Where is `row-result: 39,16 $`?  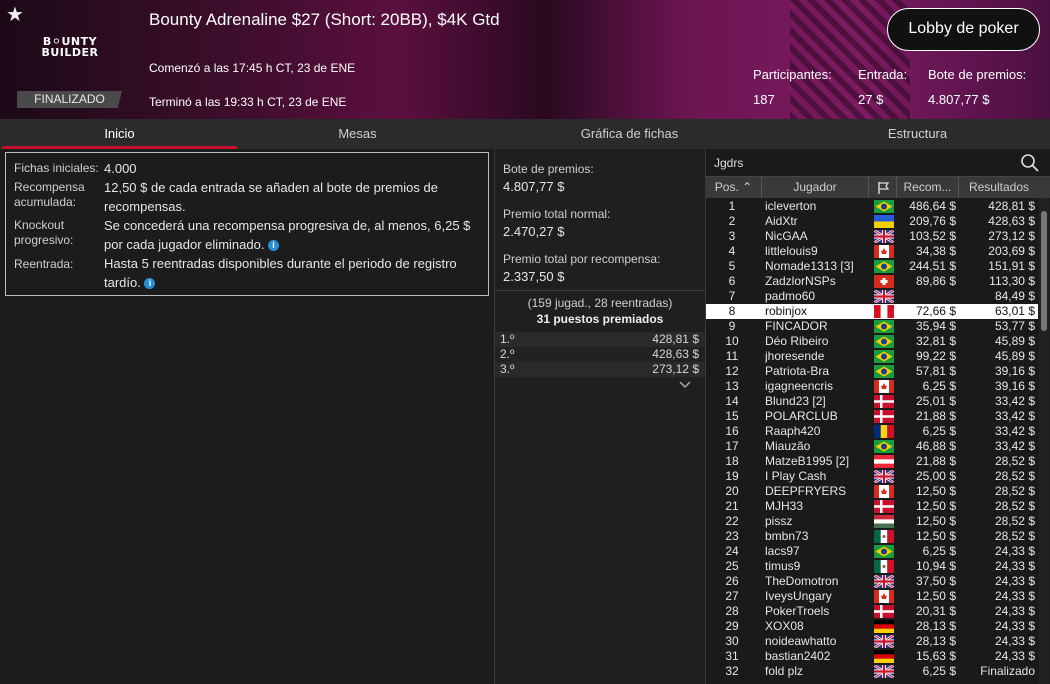 row-result: 39,16 $ is located at coordinates (1014, 371).